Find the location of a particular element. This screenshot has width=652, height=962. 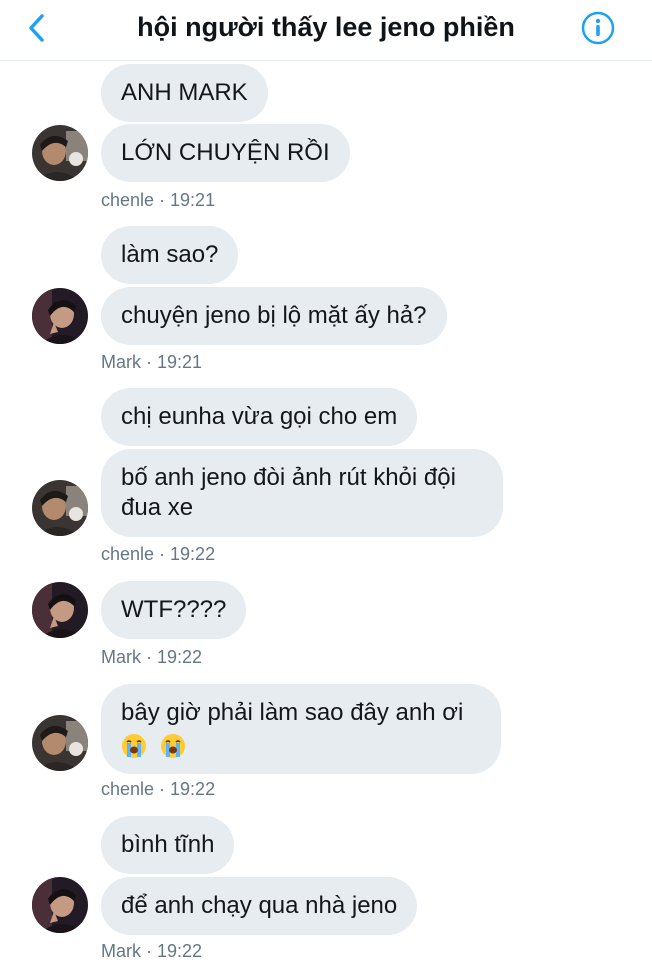

message-text: chị eunha vừa gọi cho em is located at coordinates (259, 416).